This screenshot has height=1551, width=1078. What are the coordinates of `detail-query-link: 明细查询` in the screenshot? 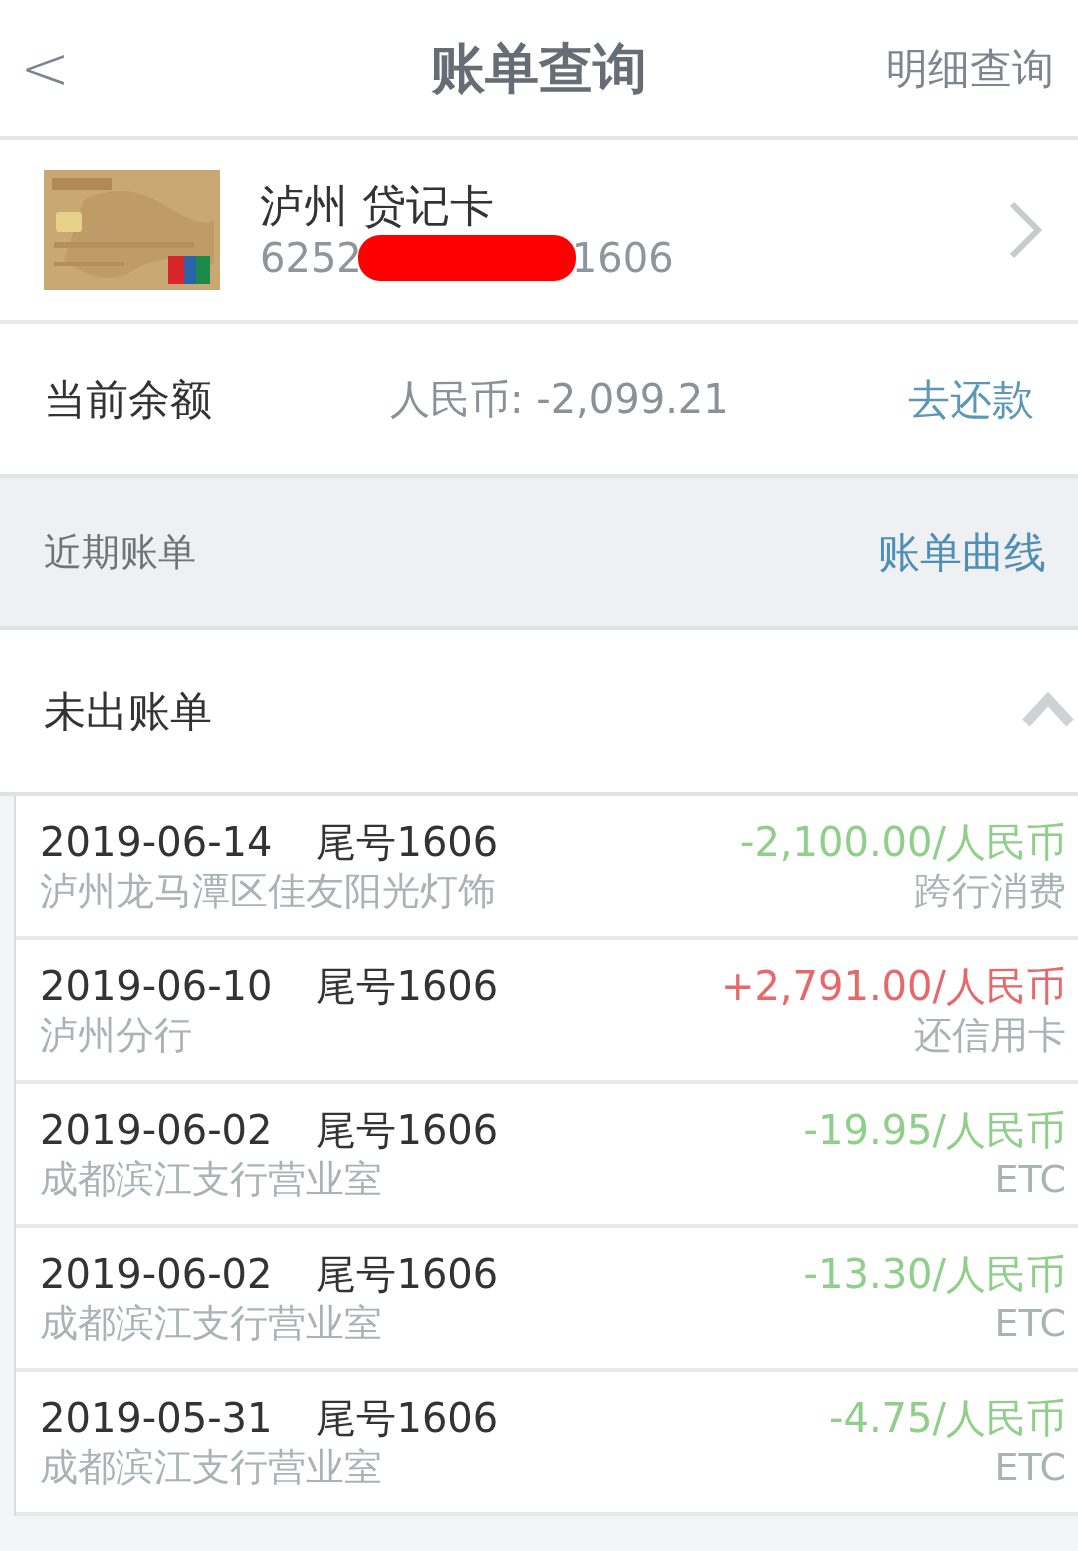 It's located at (972, 68).